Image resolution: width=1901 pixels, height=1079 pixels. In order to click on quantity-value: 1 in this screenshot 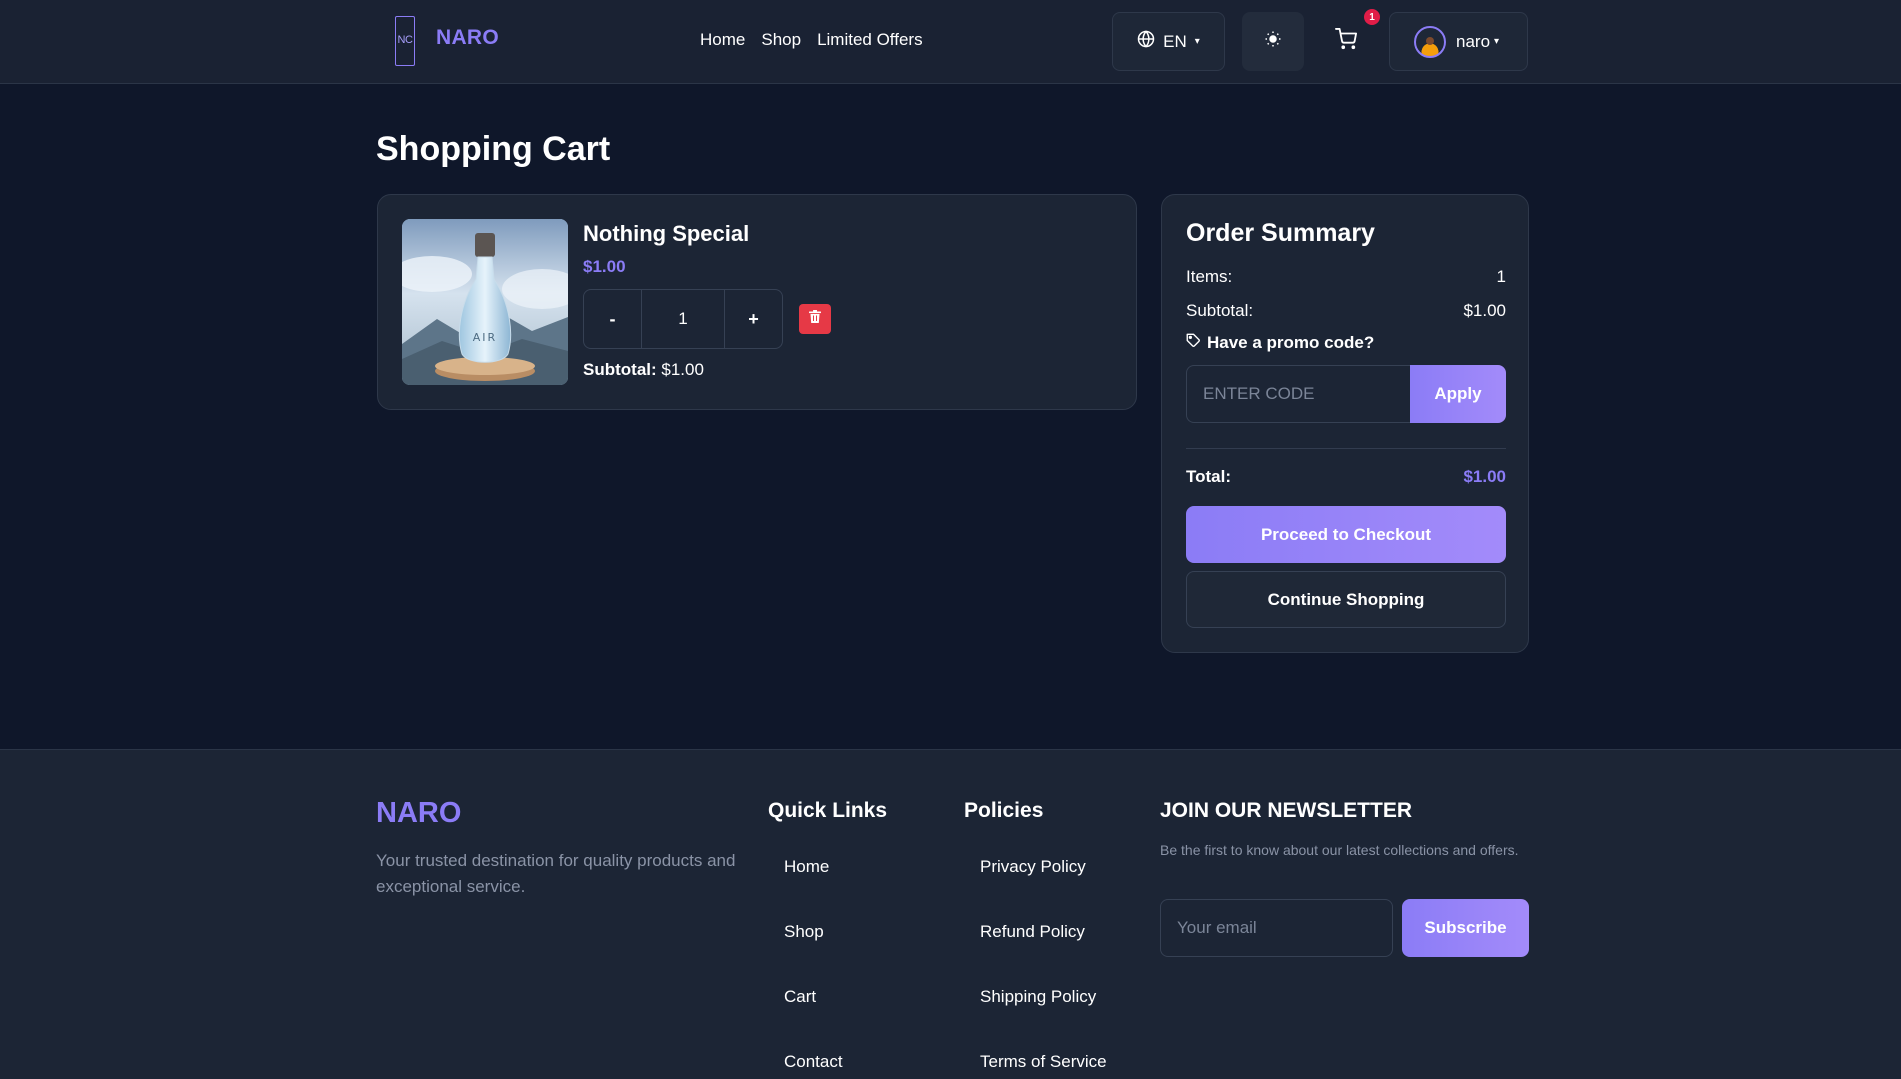, I will do `click(683, 319)`.